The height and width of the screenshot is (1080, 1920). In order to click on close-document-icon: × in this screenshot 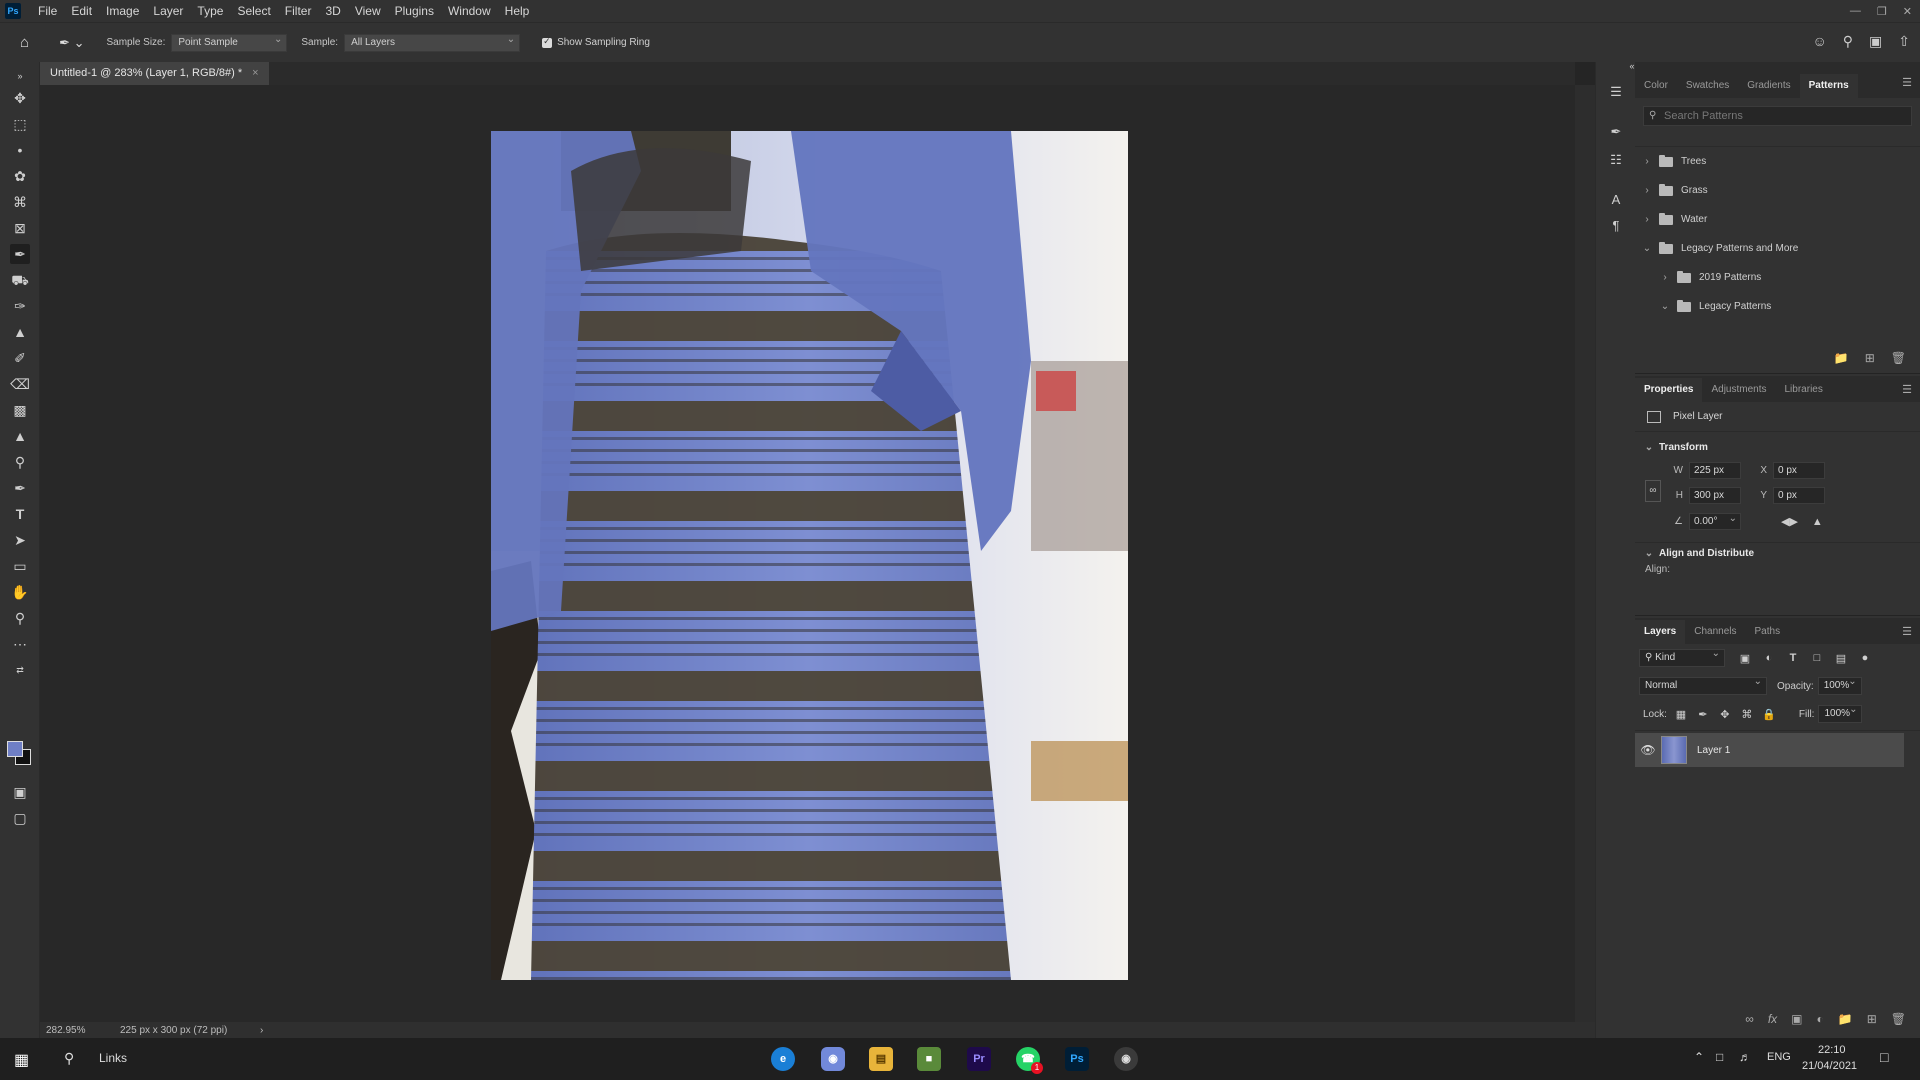, I will do `click(255, 73)`.